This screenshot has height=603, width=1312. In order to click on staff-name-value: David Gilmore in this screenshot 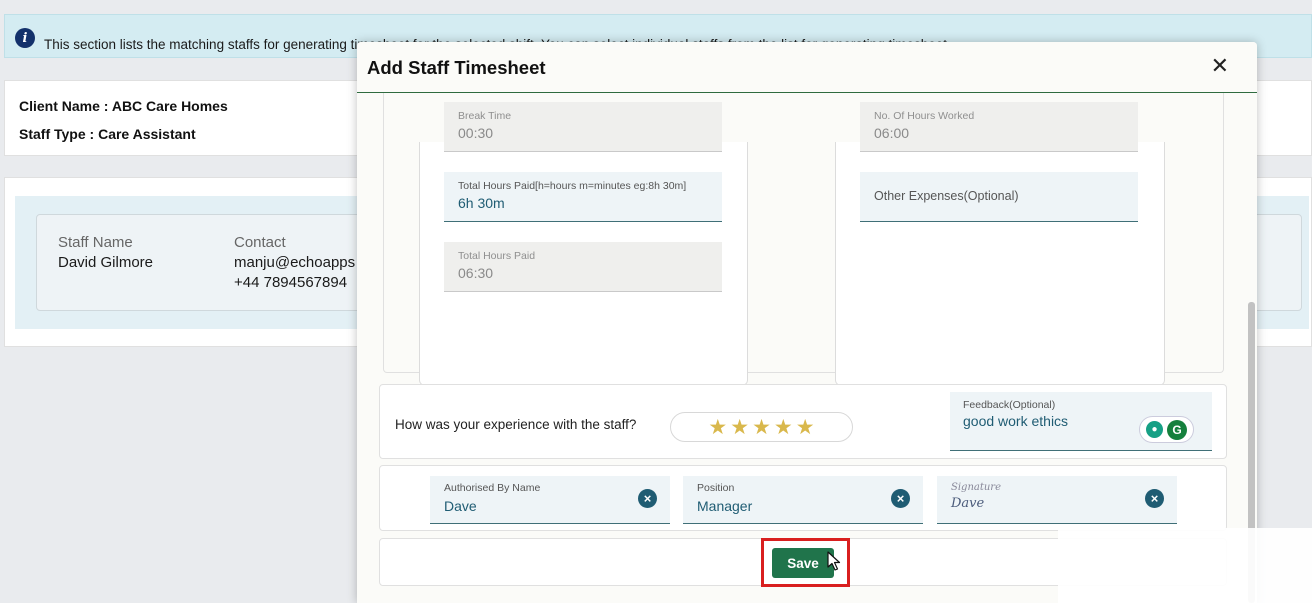, I will do `click(106, 262)`.